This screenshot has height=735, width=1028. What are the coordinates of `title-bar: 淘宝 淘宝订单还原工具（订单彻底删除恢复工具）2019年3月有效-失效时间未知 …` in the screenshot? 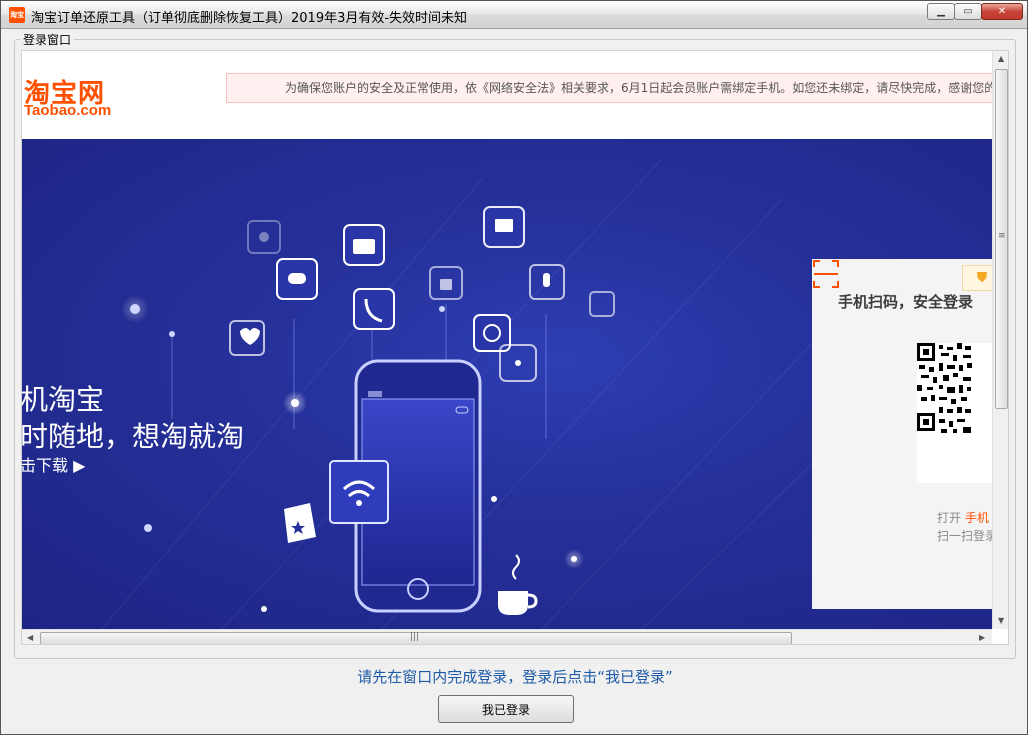 It's located at (514, 15).